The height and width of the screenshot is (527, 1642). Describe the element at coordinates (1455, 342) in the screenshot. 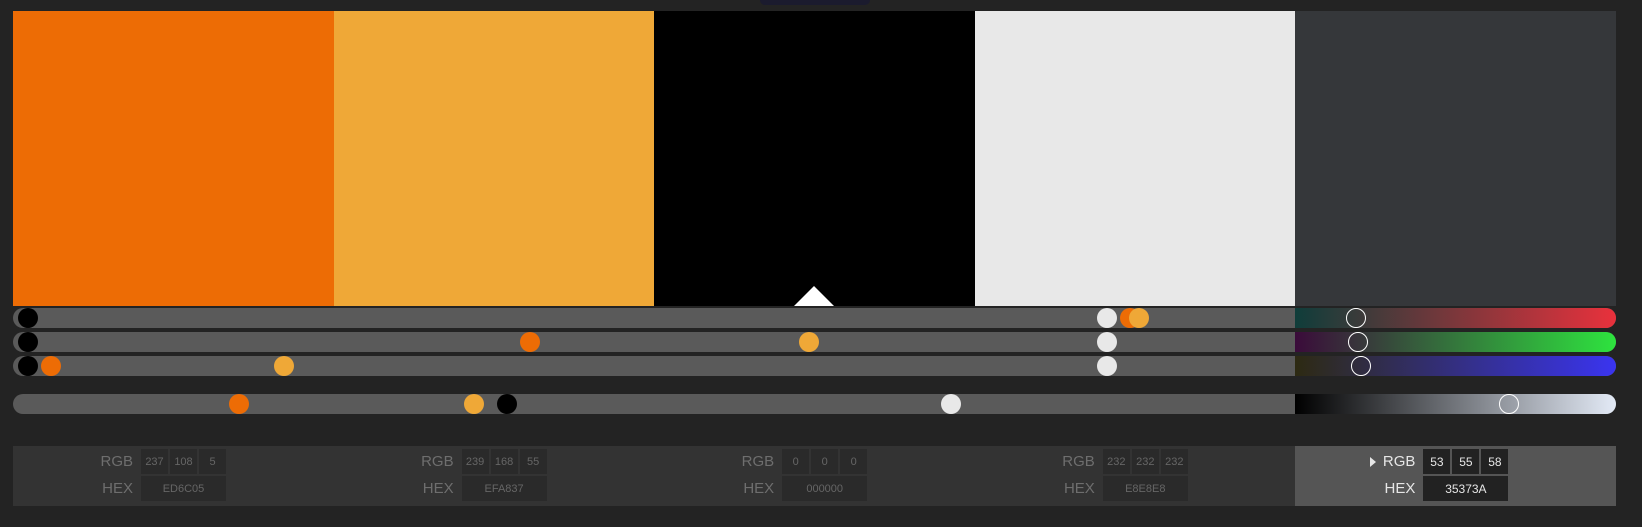

I see `green-gradient-bar` at that location.